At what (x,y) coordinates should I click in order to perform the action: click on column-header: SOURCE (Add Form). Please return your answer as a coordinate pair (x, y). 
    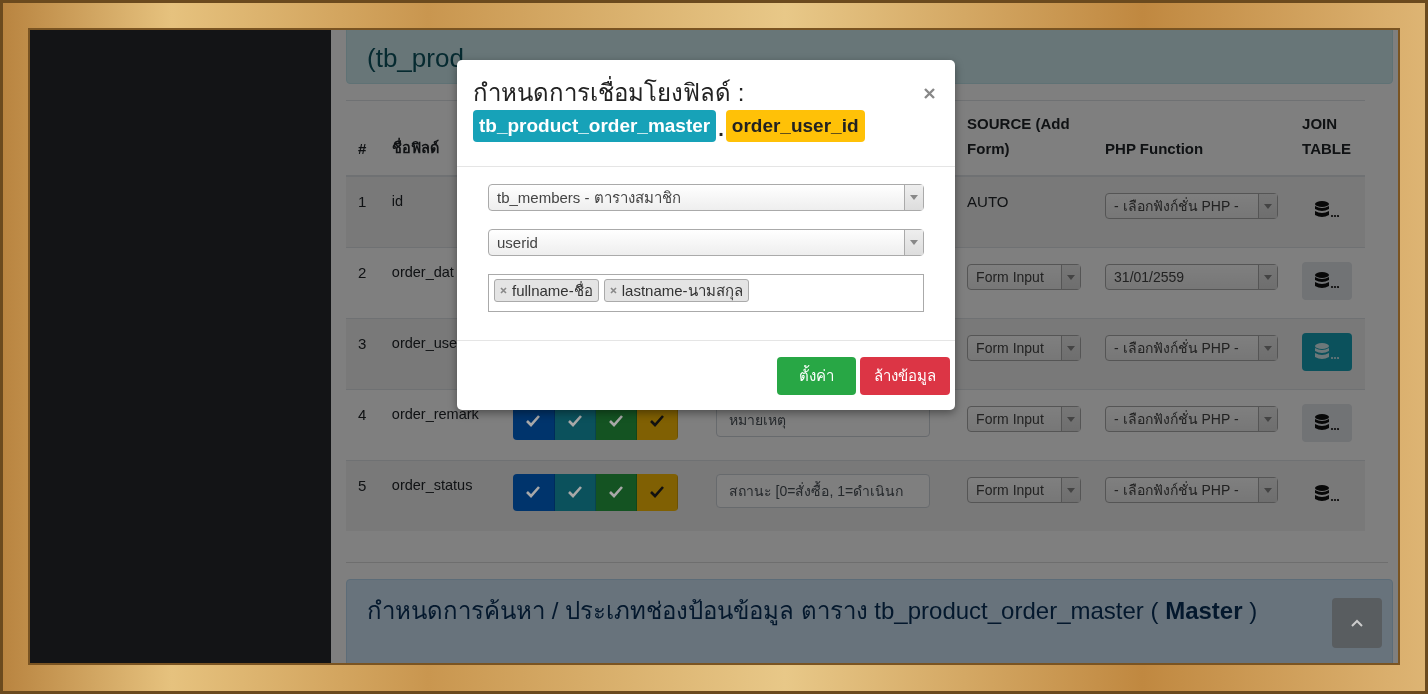
    Looking at the image, I should click on (1018, 136).